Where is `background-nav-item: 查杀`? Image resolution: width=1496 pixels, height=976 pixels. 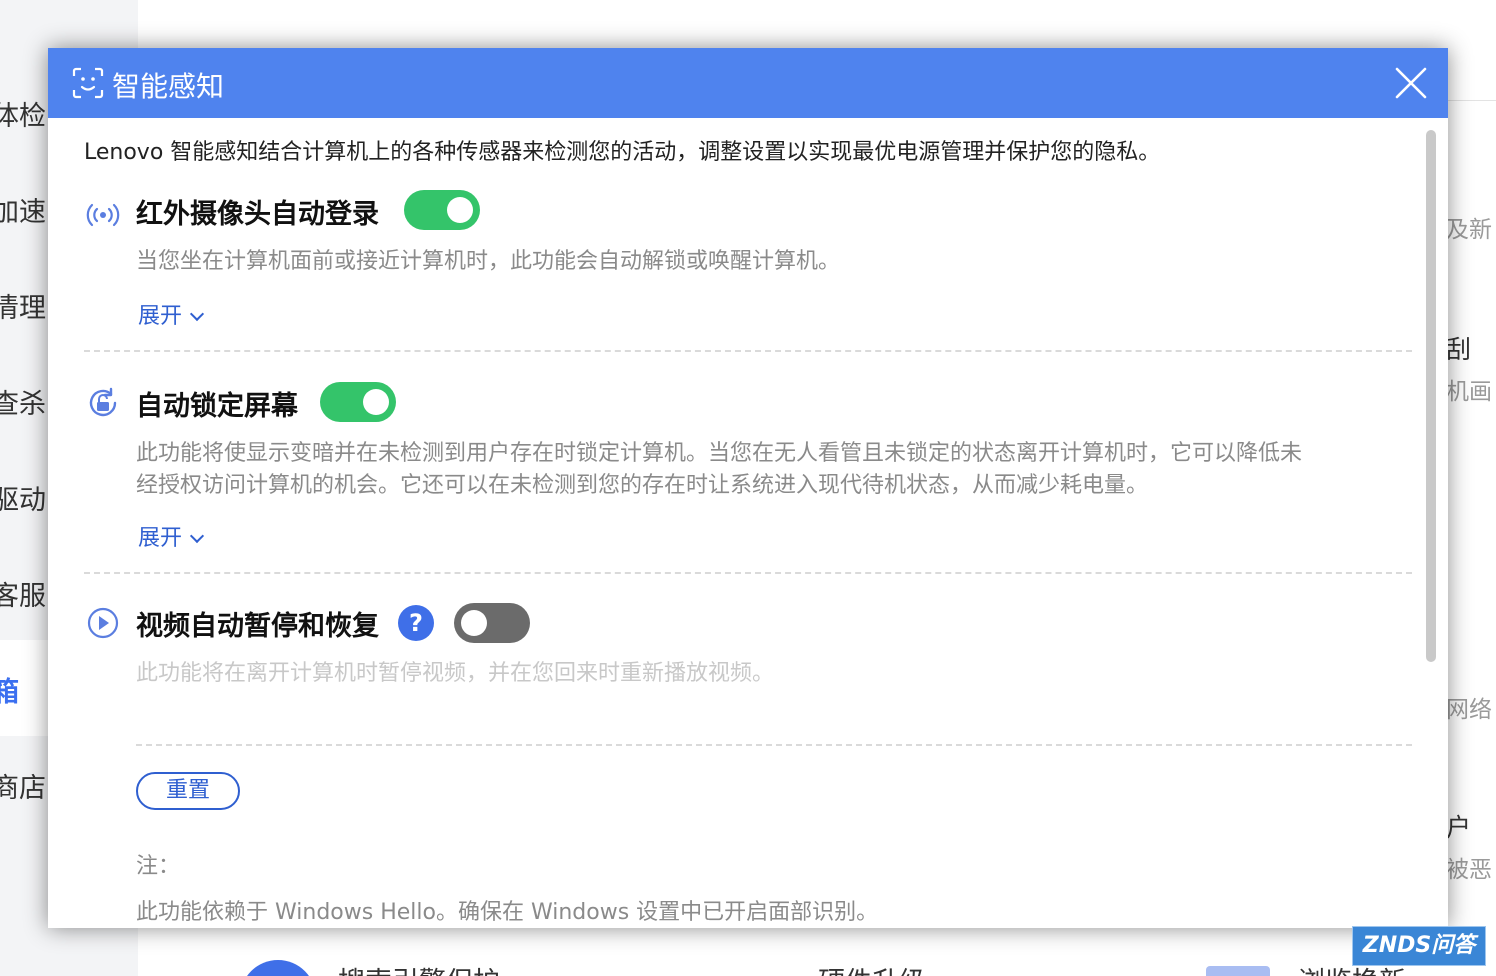 background-nav-item: 查杀 is located at coordinates (23, 401).